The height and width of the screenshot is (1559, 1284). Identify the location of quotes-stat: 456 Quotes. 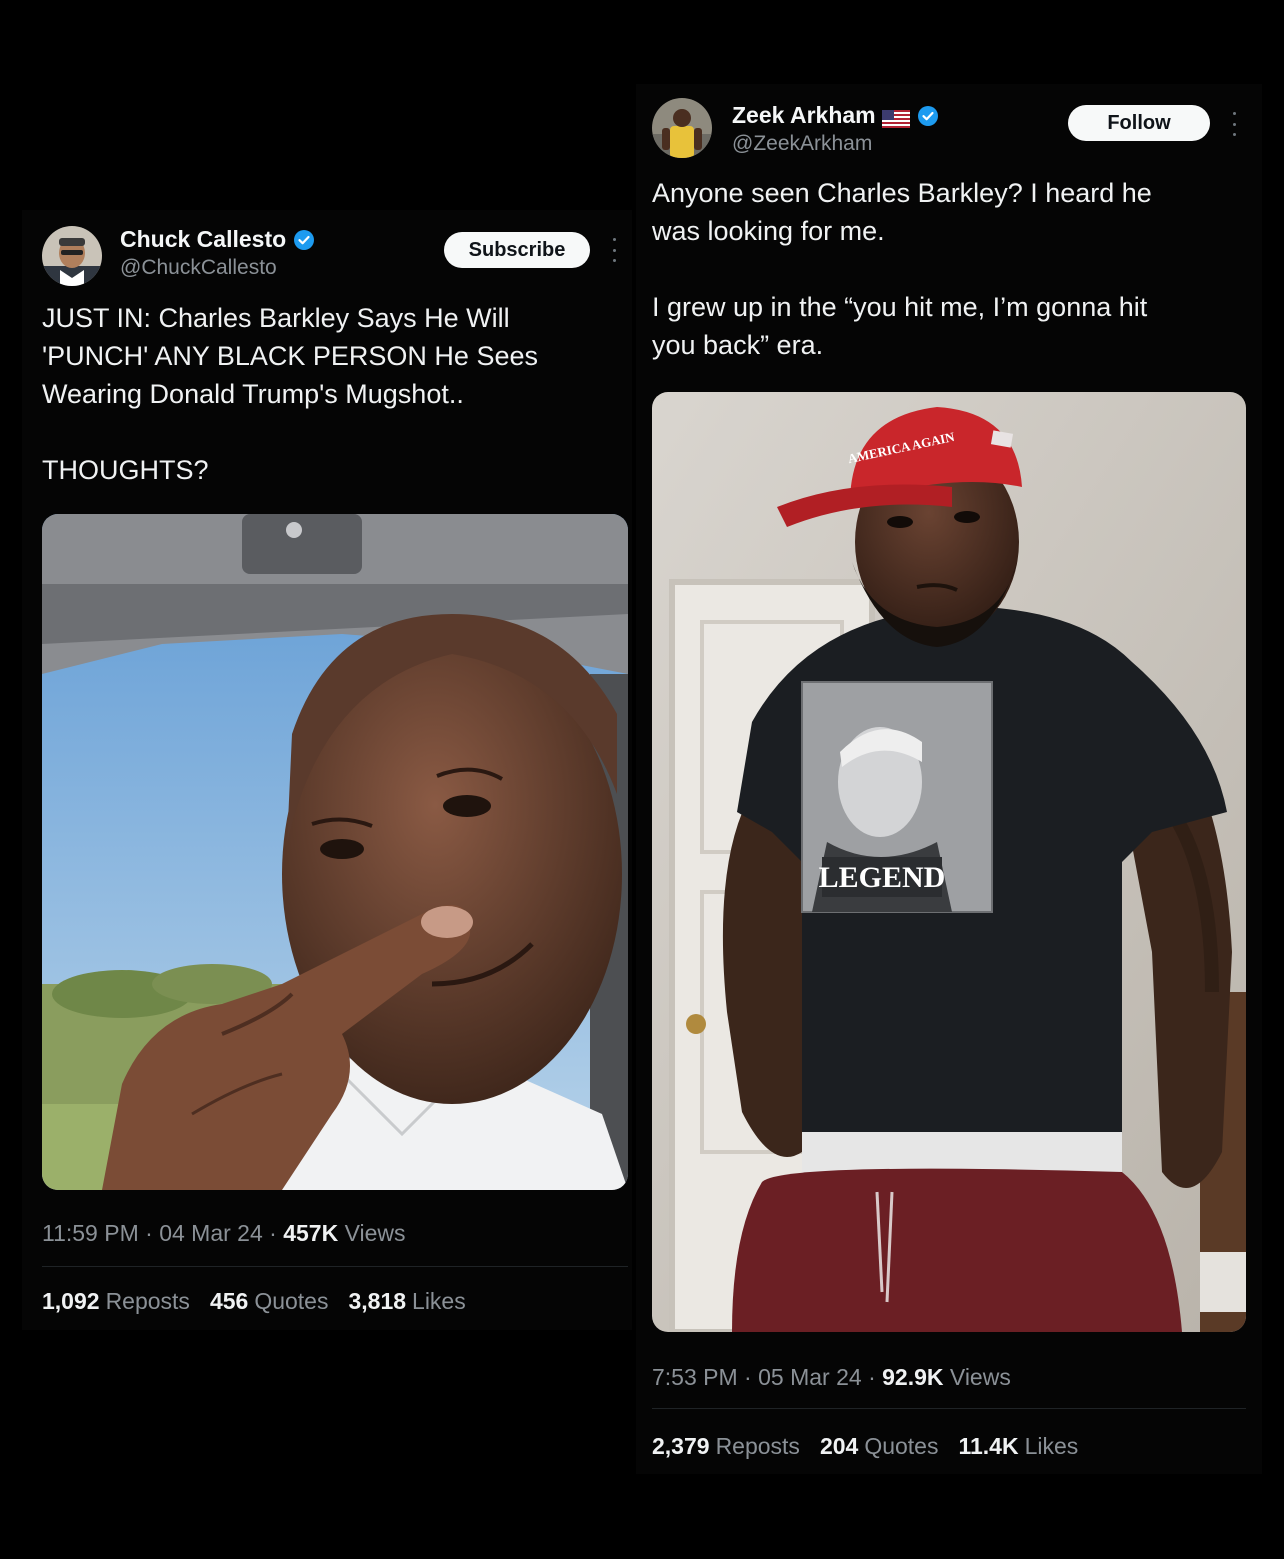
(269, 1301).